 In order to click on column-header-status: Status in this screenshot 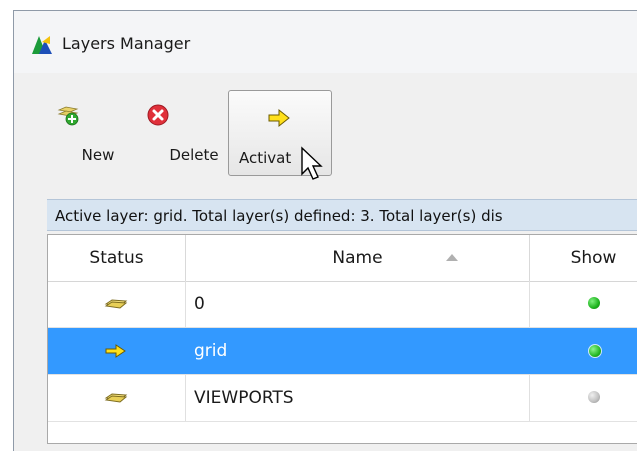, I will do `click(117, 258)`.